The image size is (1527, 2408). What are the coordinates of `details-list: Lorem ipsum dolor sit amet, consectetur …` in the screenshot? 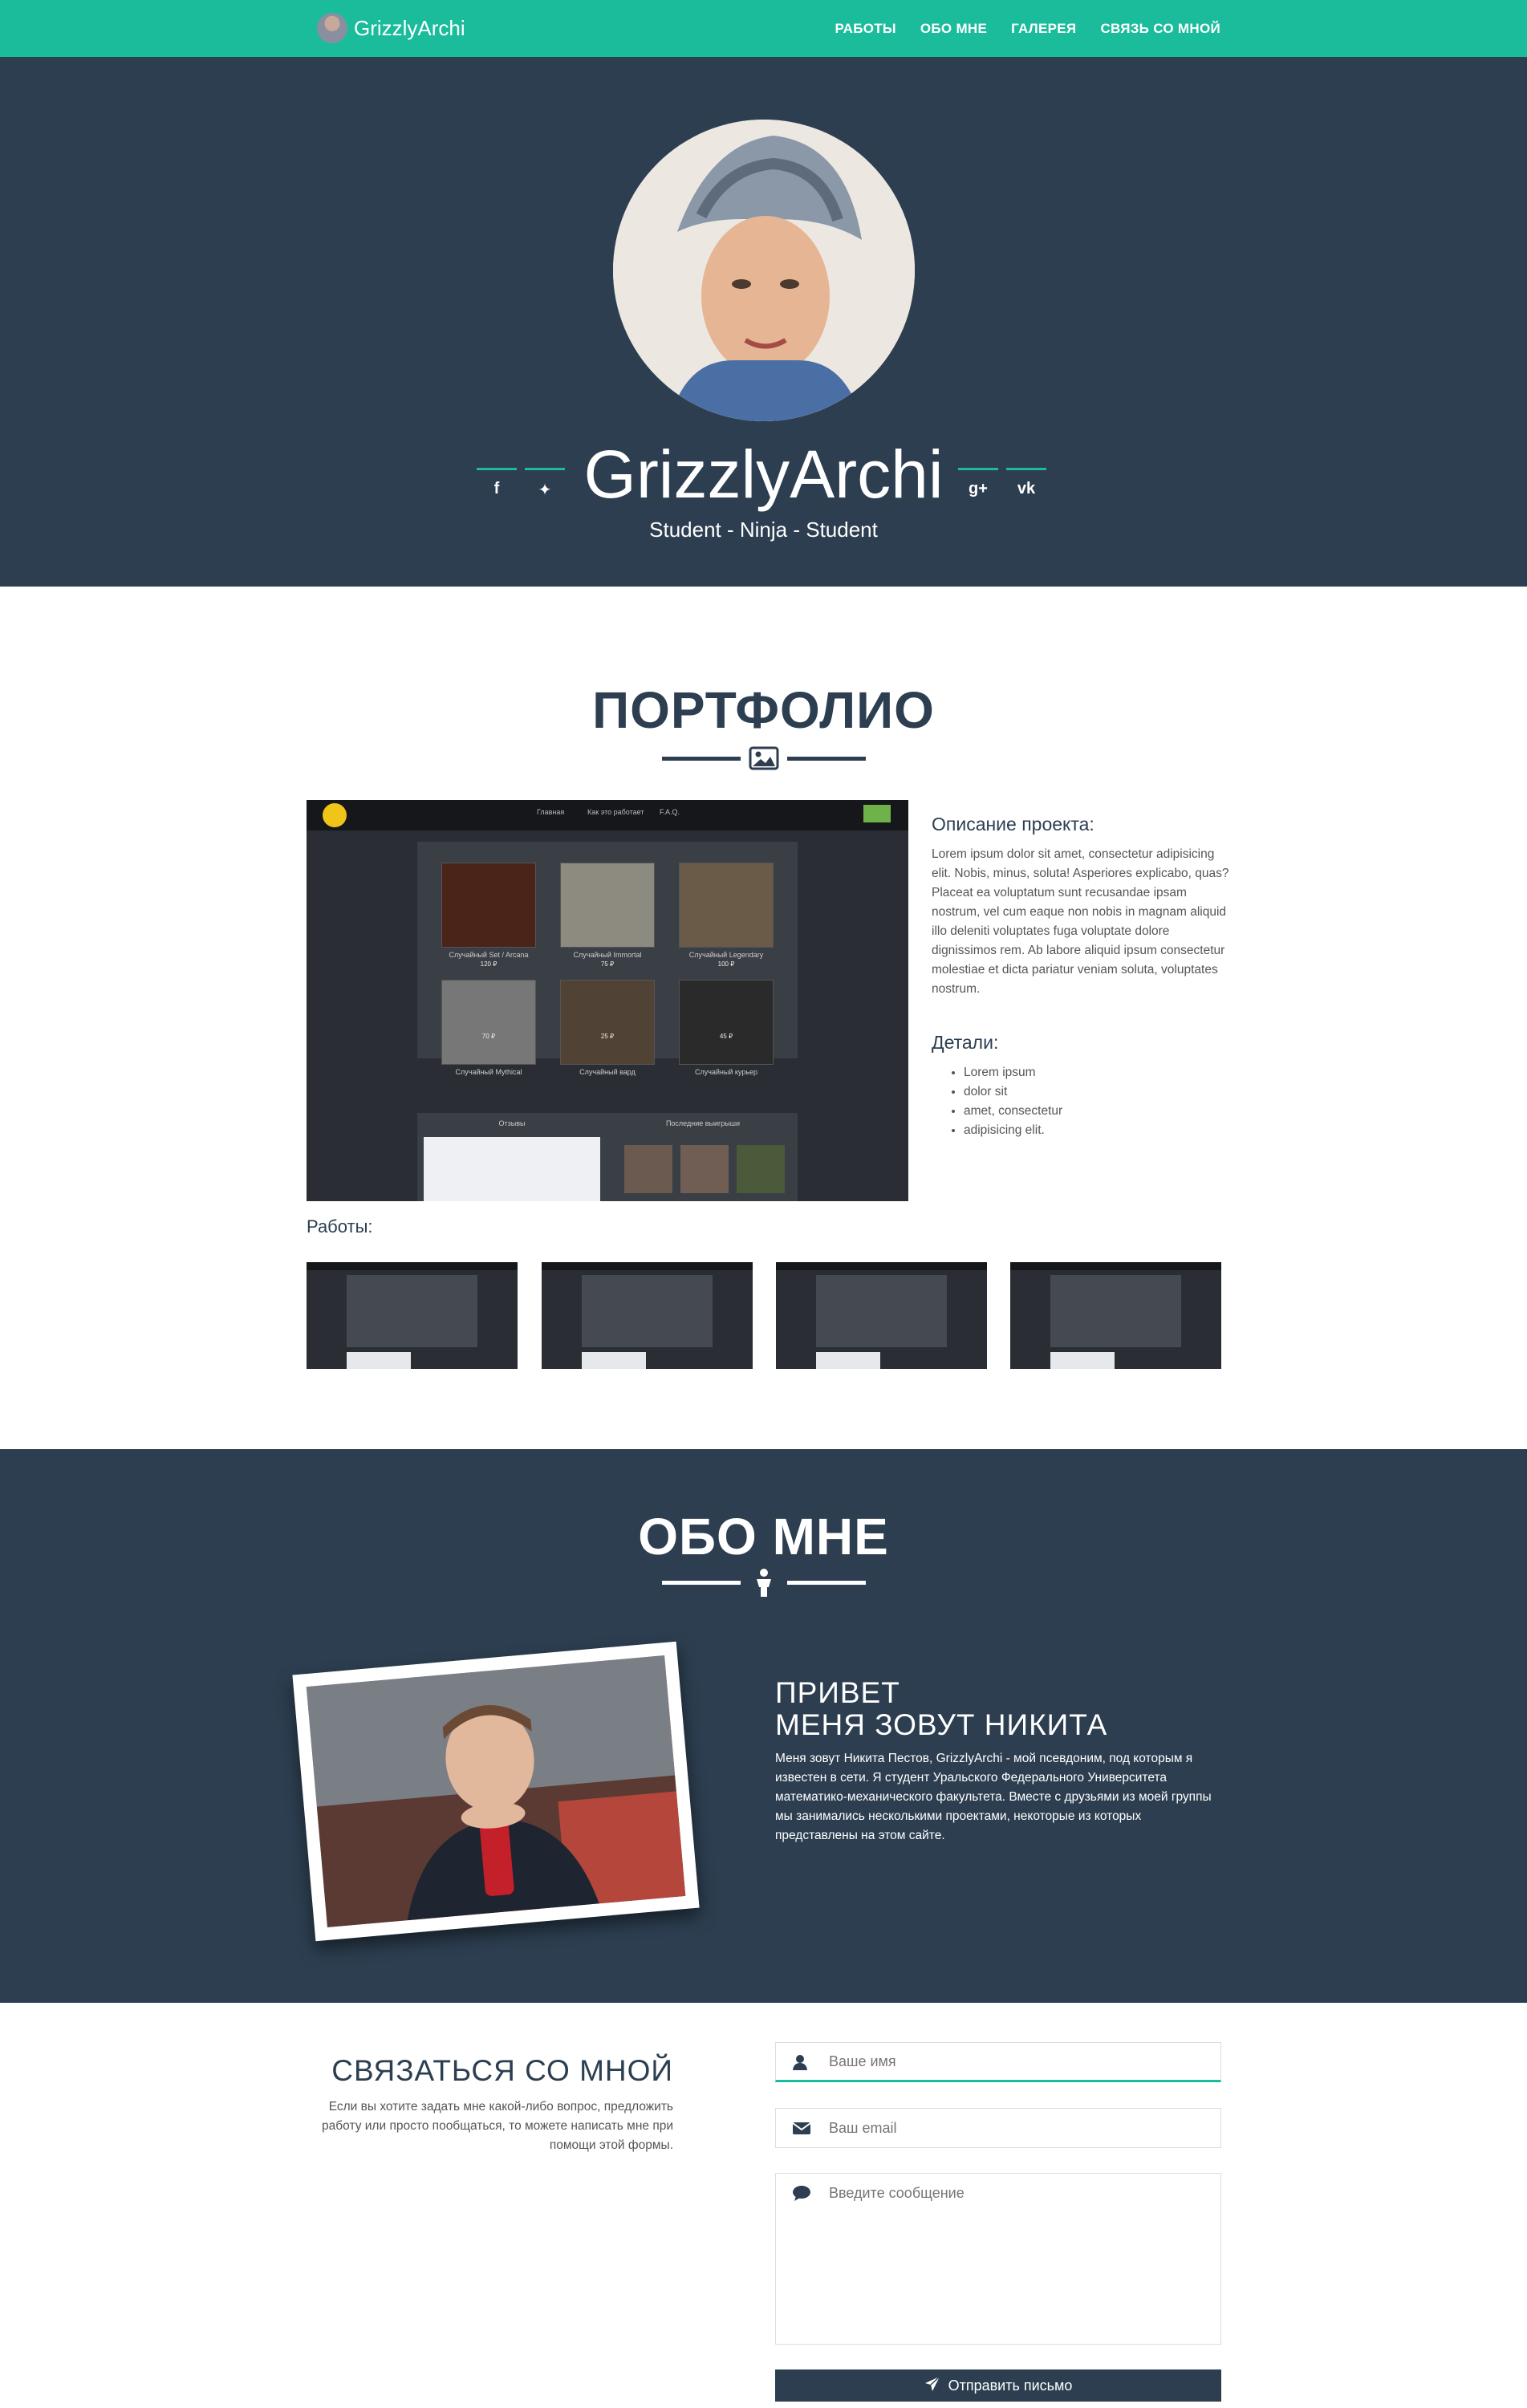 It's located at (1013, 1101).